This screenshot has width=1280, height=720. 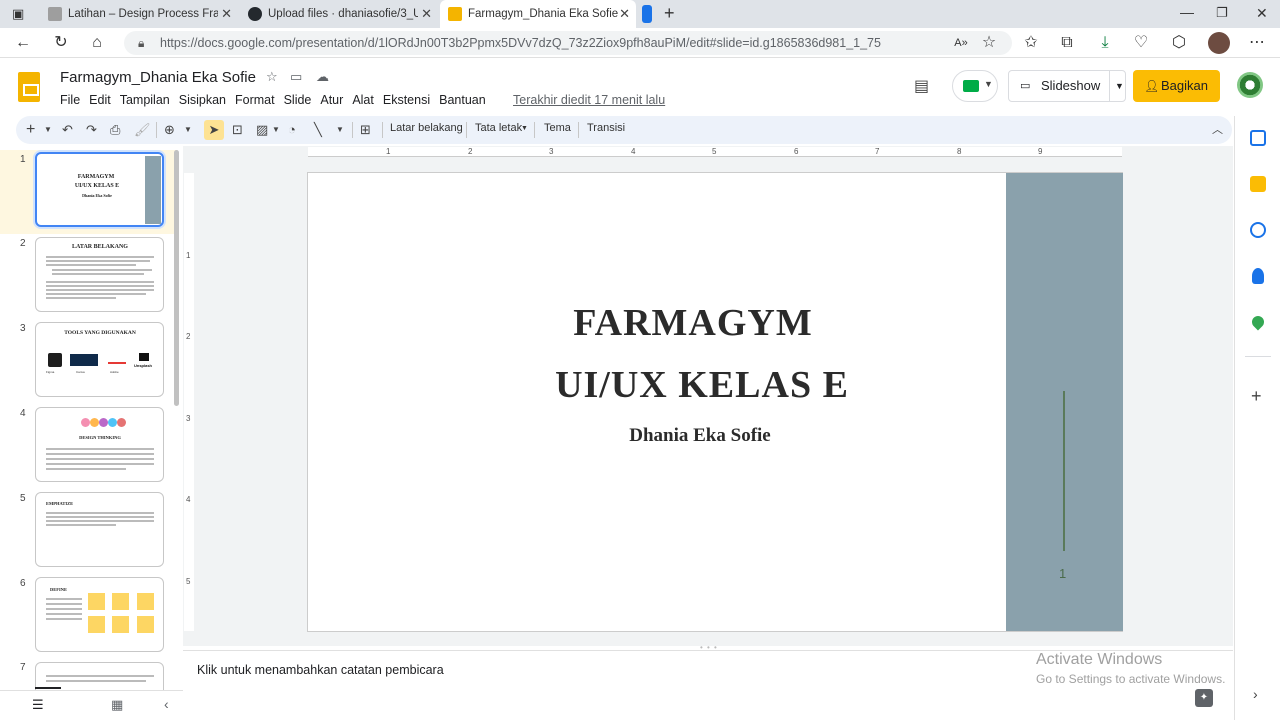 I want to click on filmstrip-view-icon: ☰, so click(x=38, y=705).